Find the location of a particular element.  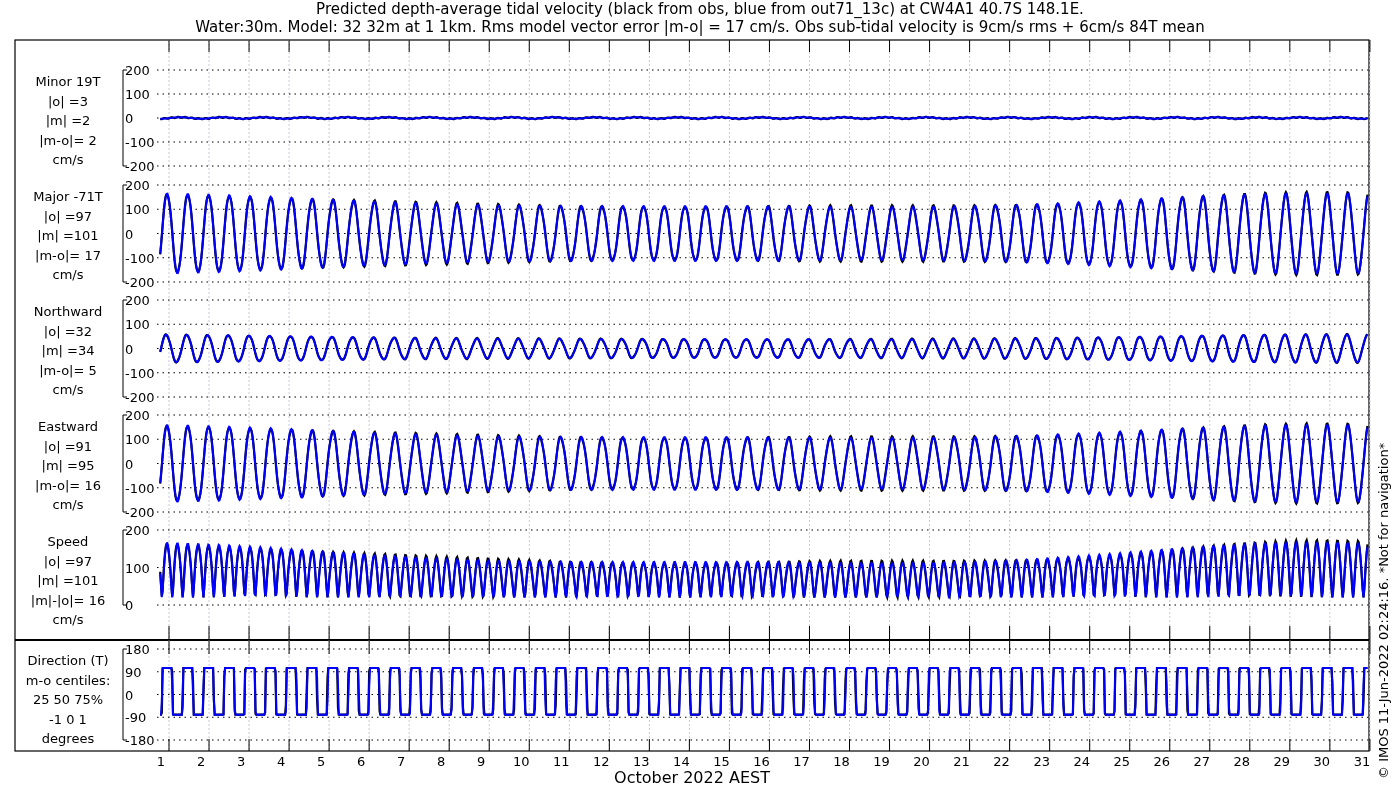

x-tick-label: 1 is located at coordinates (161, 761).